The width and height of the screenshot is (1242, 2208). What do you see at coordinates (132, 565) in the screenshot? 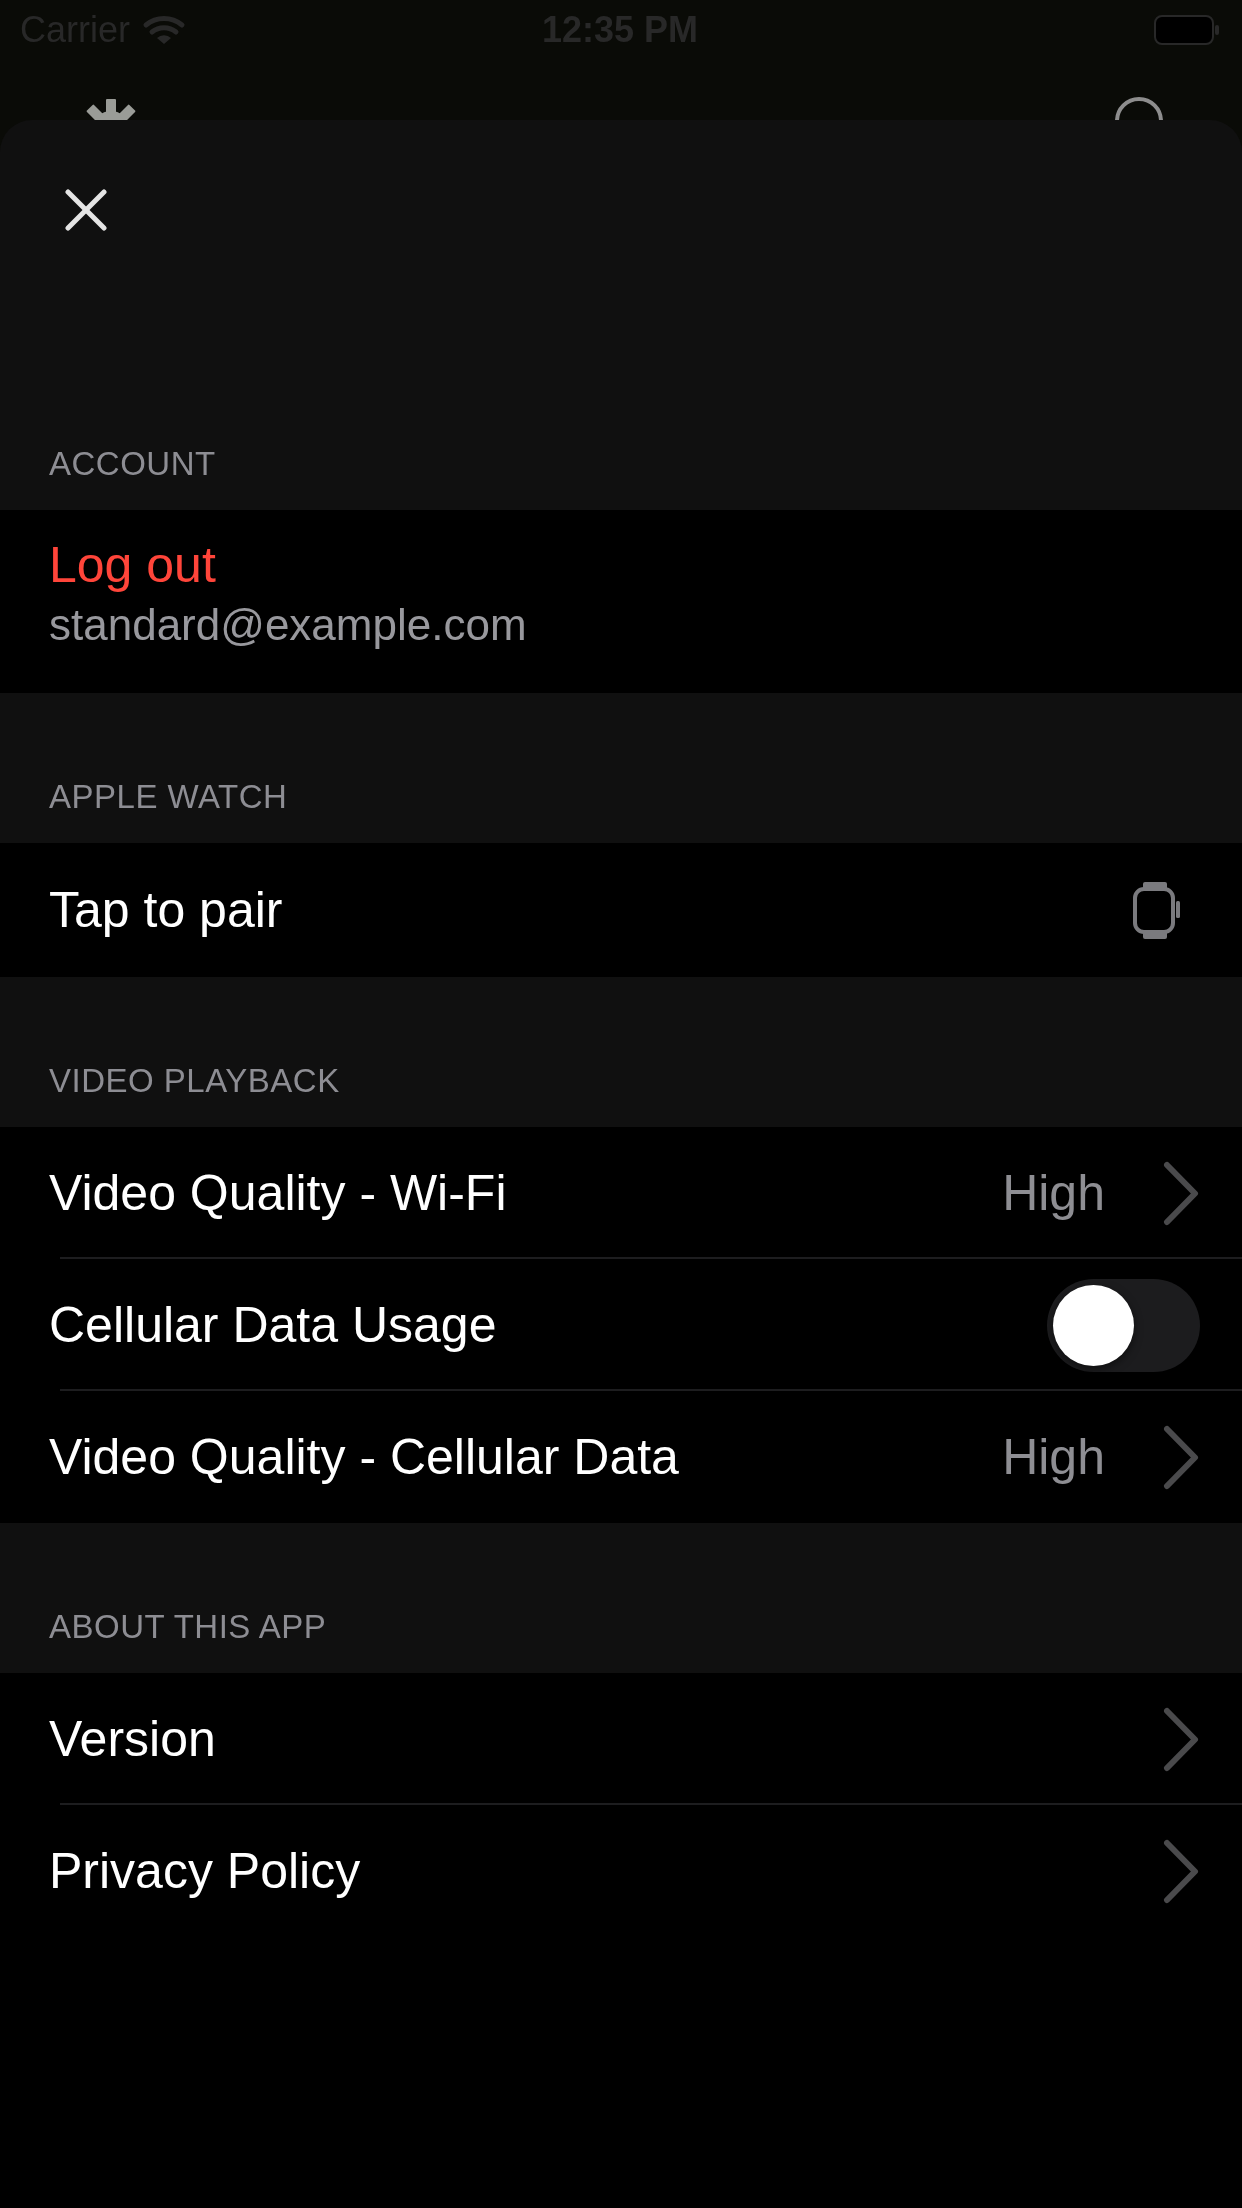
I see `log-out-link: Log out` at bounding box center [132, 565].